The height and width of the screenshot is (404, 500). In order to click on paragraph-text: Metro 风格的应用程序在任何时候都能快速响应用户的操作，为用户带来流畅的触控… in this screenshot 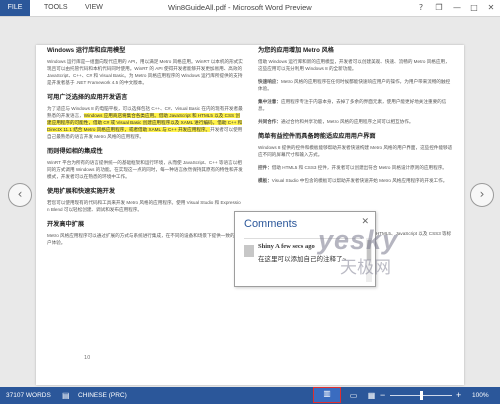, I will do `click(354, 85)`.